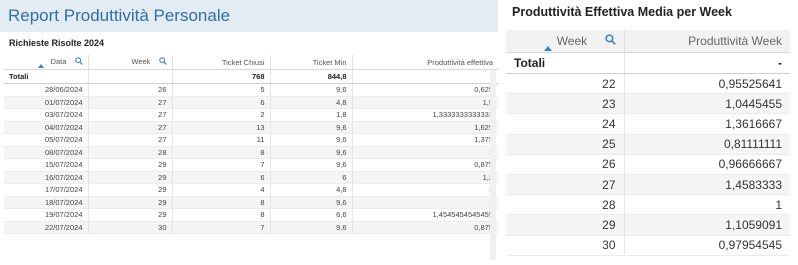 The width and height of the screenshot is (798, 265). Describe the element at coordinates (329, 62) in the screenshot. I see `column-label: Ticket Min` at that location.